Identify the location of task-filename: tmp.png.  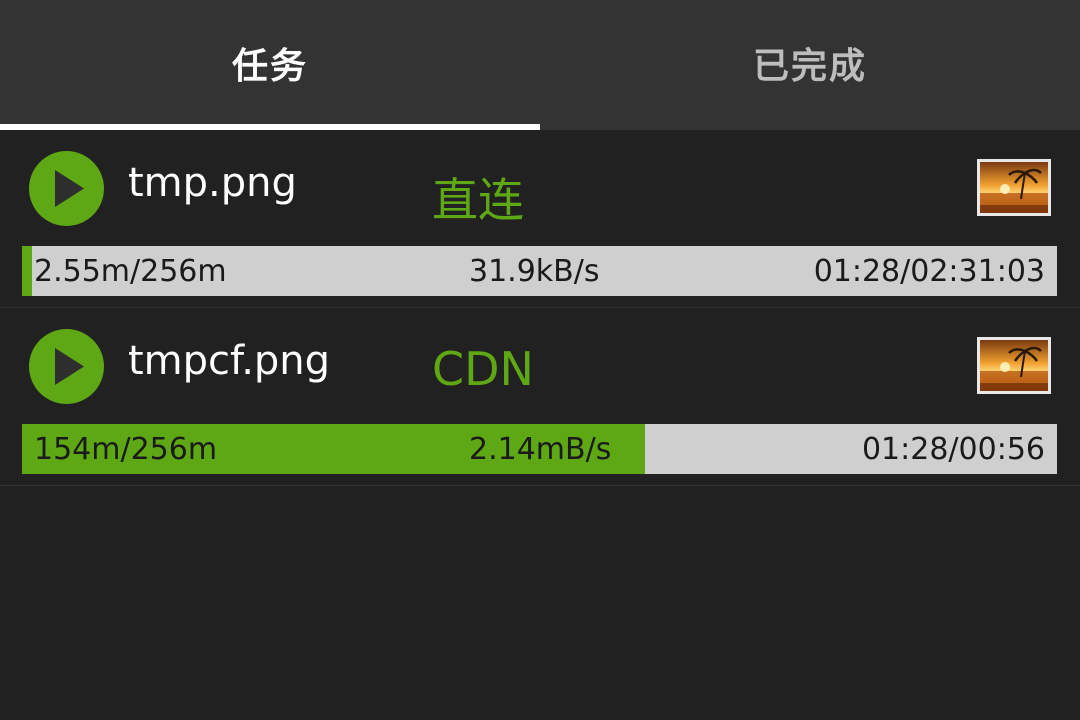
(212, 183).